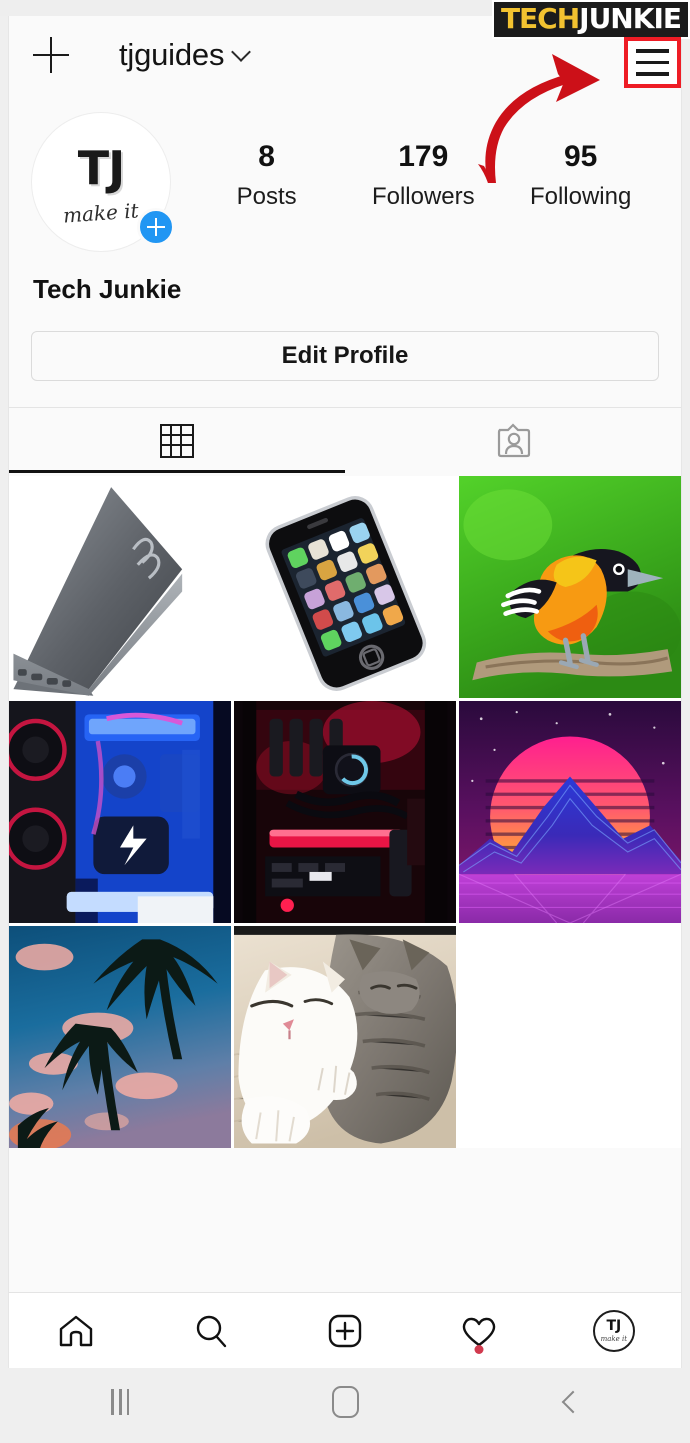 This screenshot has width=690, height=1443. What do you see at coordinates (51, 55) in the screenshot?
I see `add-post-icon` at bounding box center [51, 55].